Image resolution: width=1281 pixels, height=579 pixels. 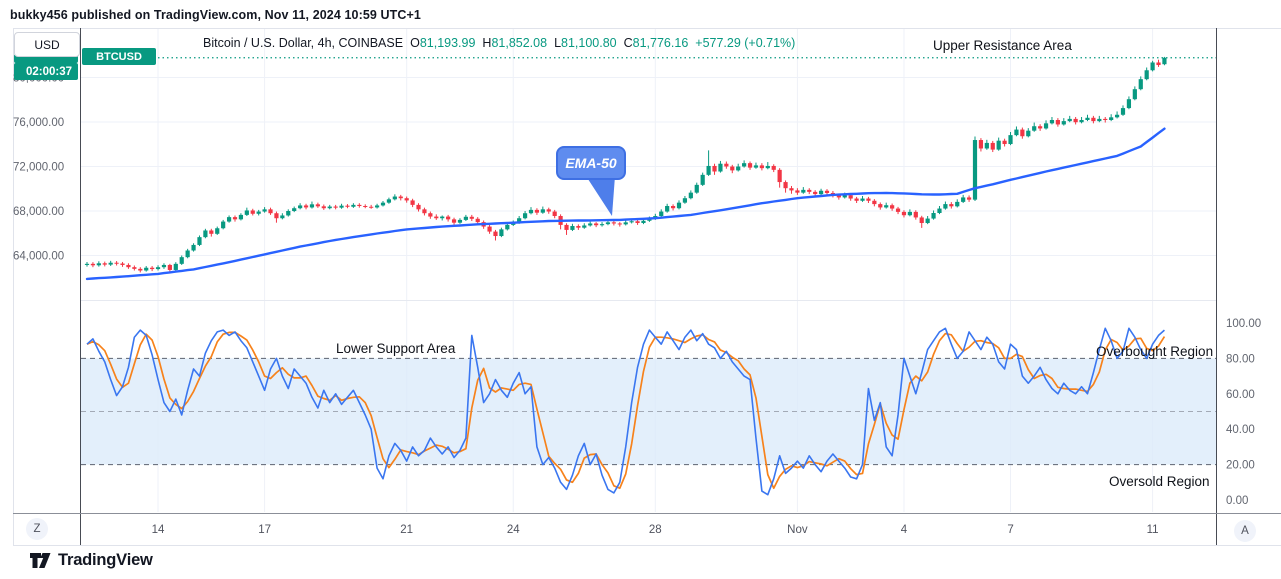 What do you see at coordinates (797, 530) in the screenshot?
I see `time-axis-label: Nov` at bounding box center [797, 530].